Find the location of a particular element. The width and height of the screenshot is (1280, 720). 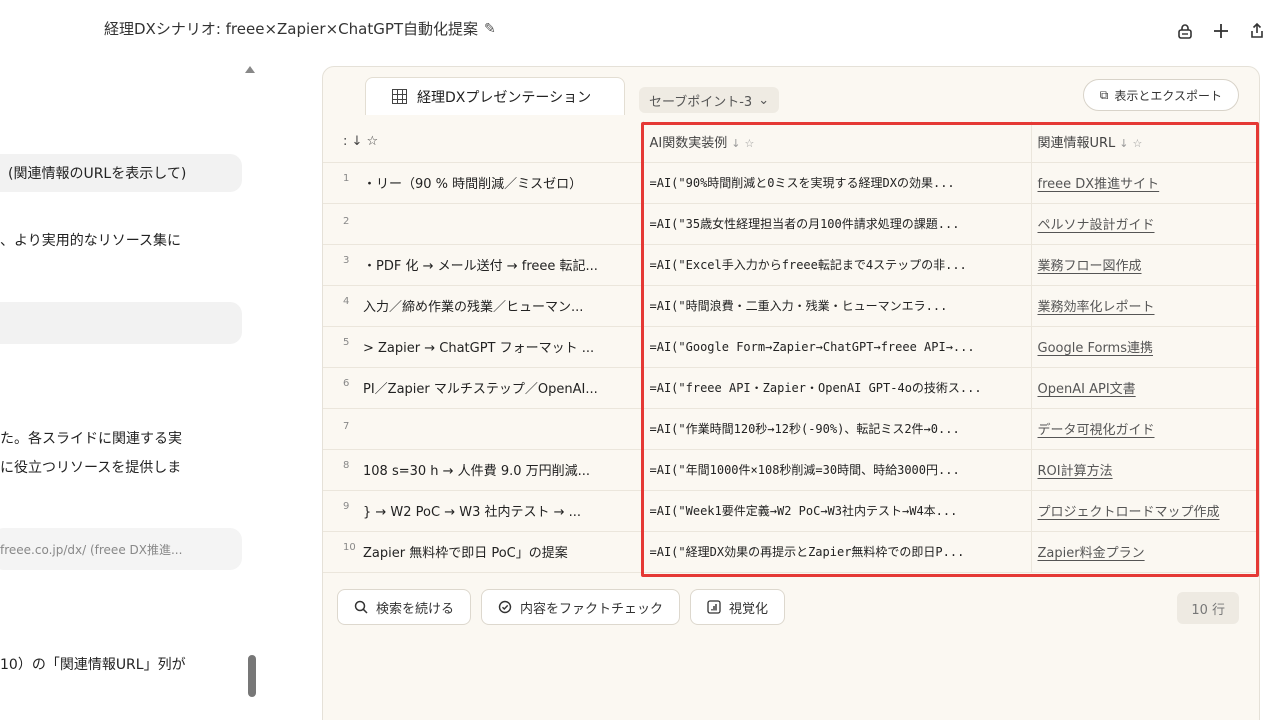

cell-title: 7 is located at coordinates (483, 429).